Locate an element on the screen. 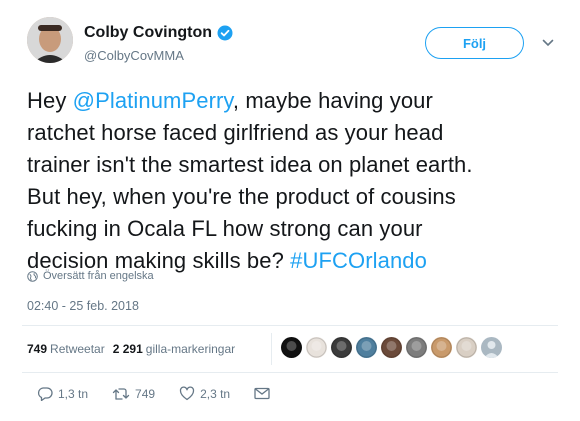 The height and width of the screenshot is (421, 580). translate-link: Översätt från engelska is located at coordinates (90, 276).